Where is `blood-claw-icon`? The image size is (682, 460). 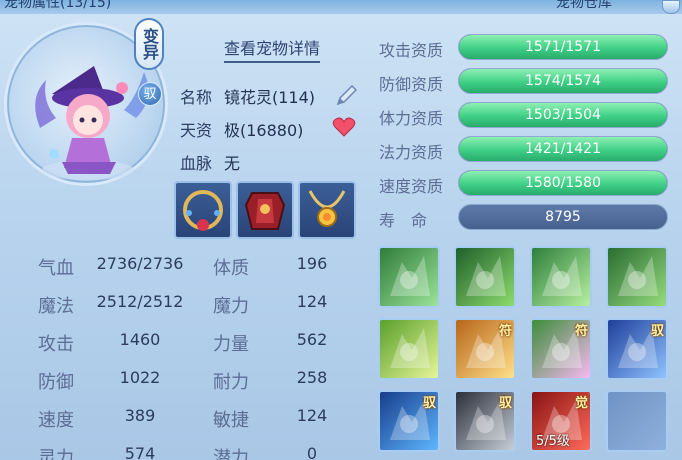
blood-claw-icon is located at coordinates (409, 277).